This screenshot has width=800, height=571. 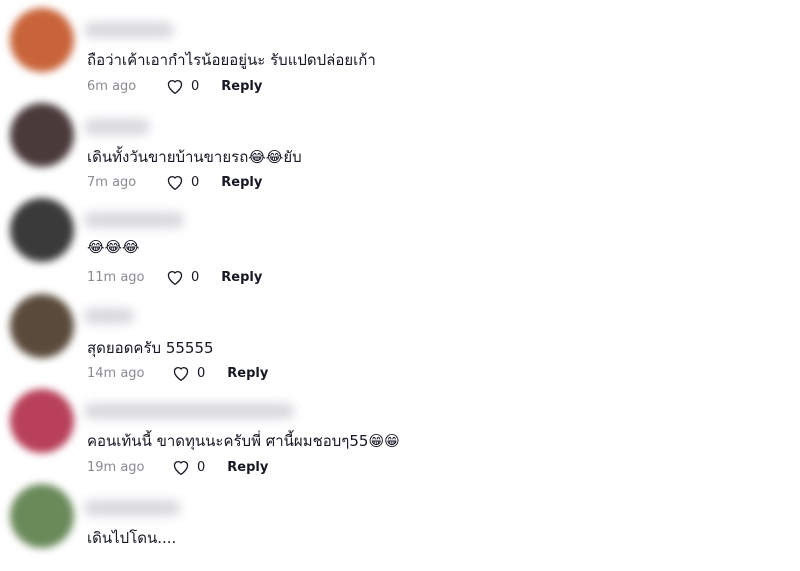 I want to click on comment-text: เดินทั้งวันขายบ้านขายรถ😂😂ยับ, so click(x=194, y=157).